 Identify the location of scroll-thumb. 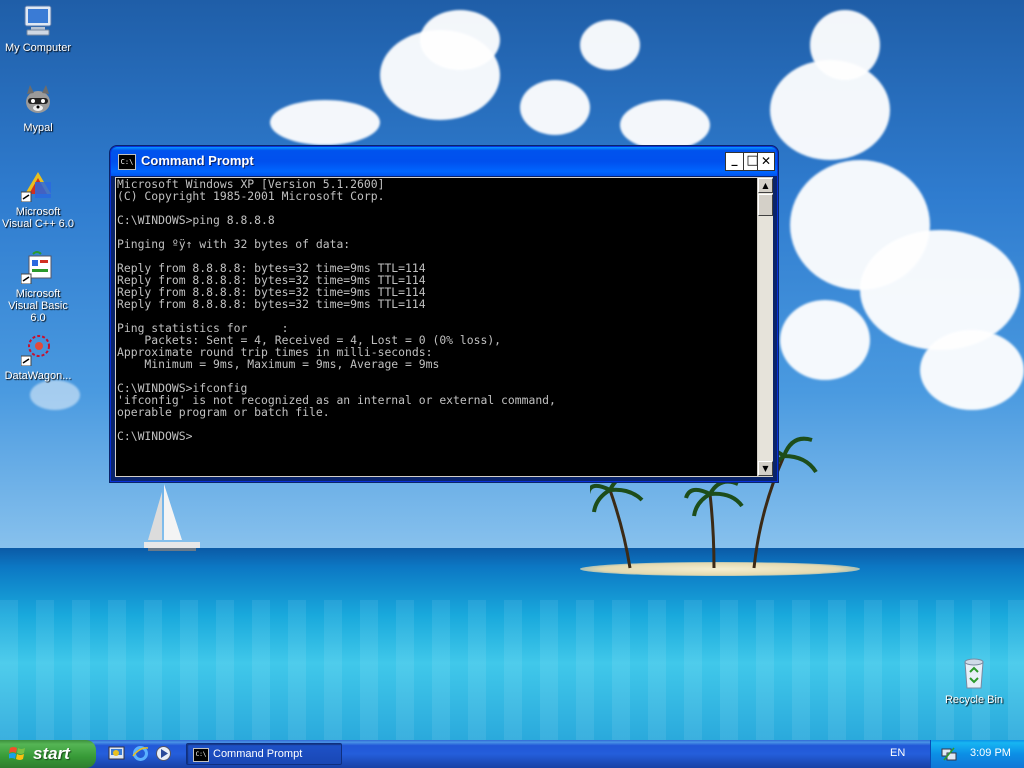
(765, 205).